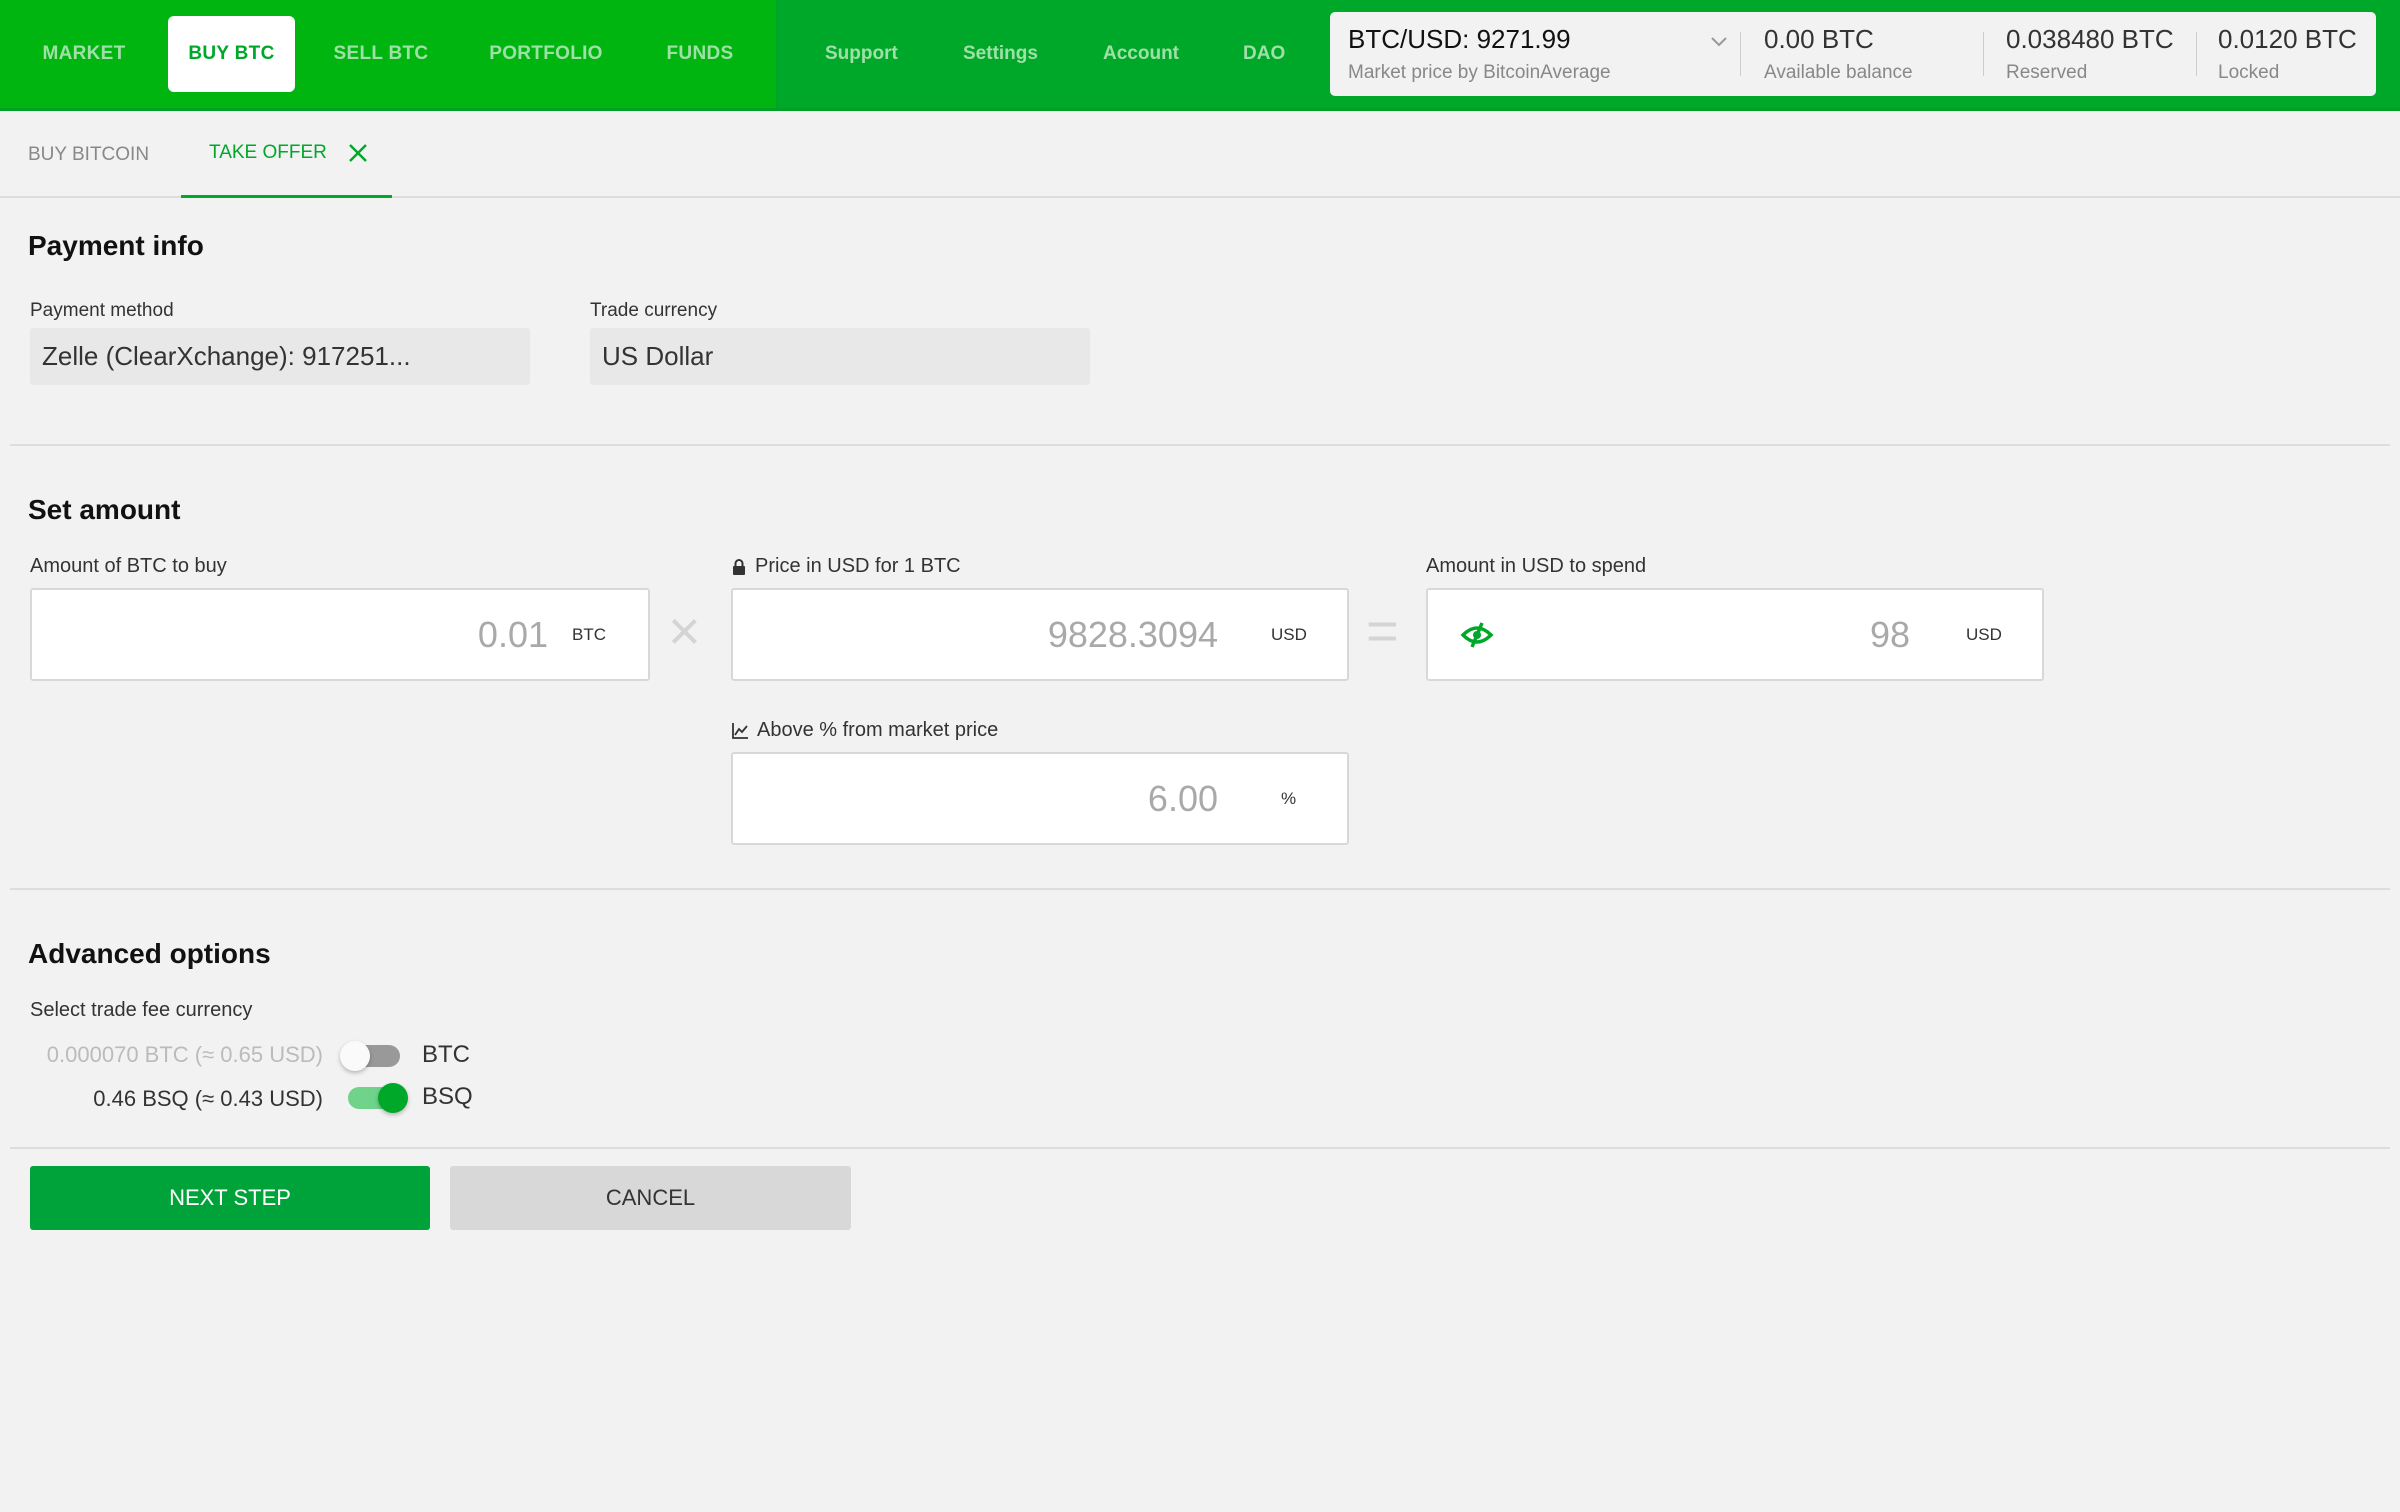 This screenshot has height=1512, width=2400. I want to click on fee-btc-label: BTC, so click(446, 1054).